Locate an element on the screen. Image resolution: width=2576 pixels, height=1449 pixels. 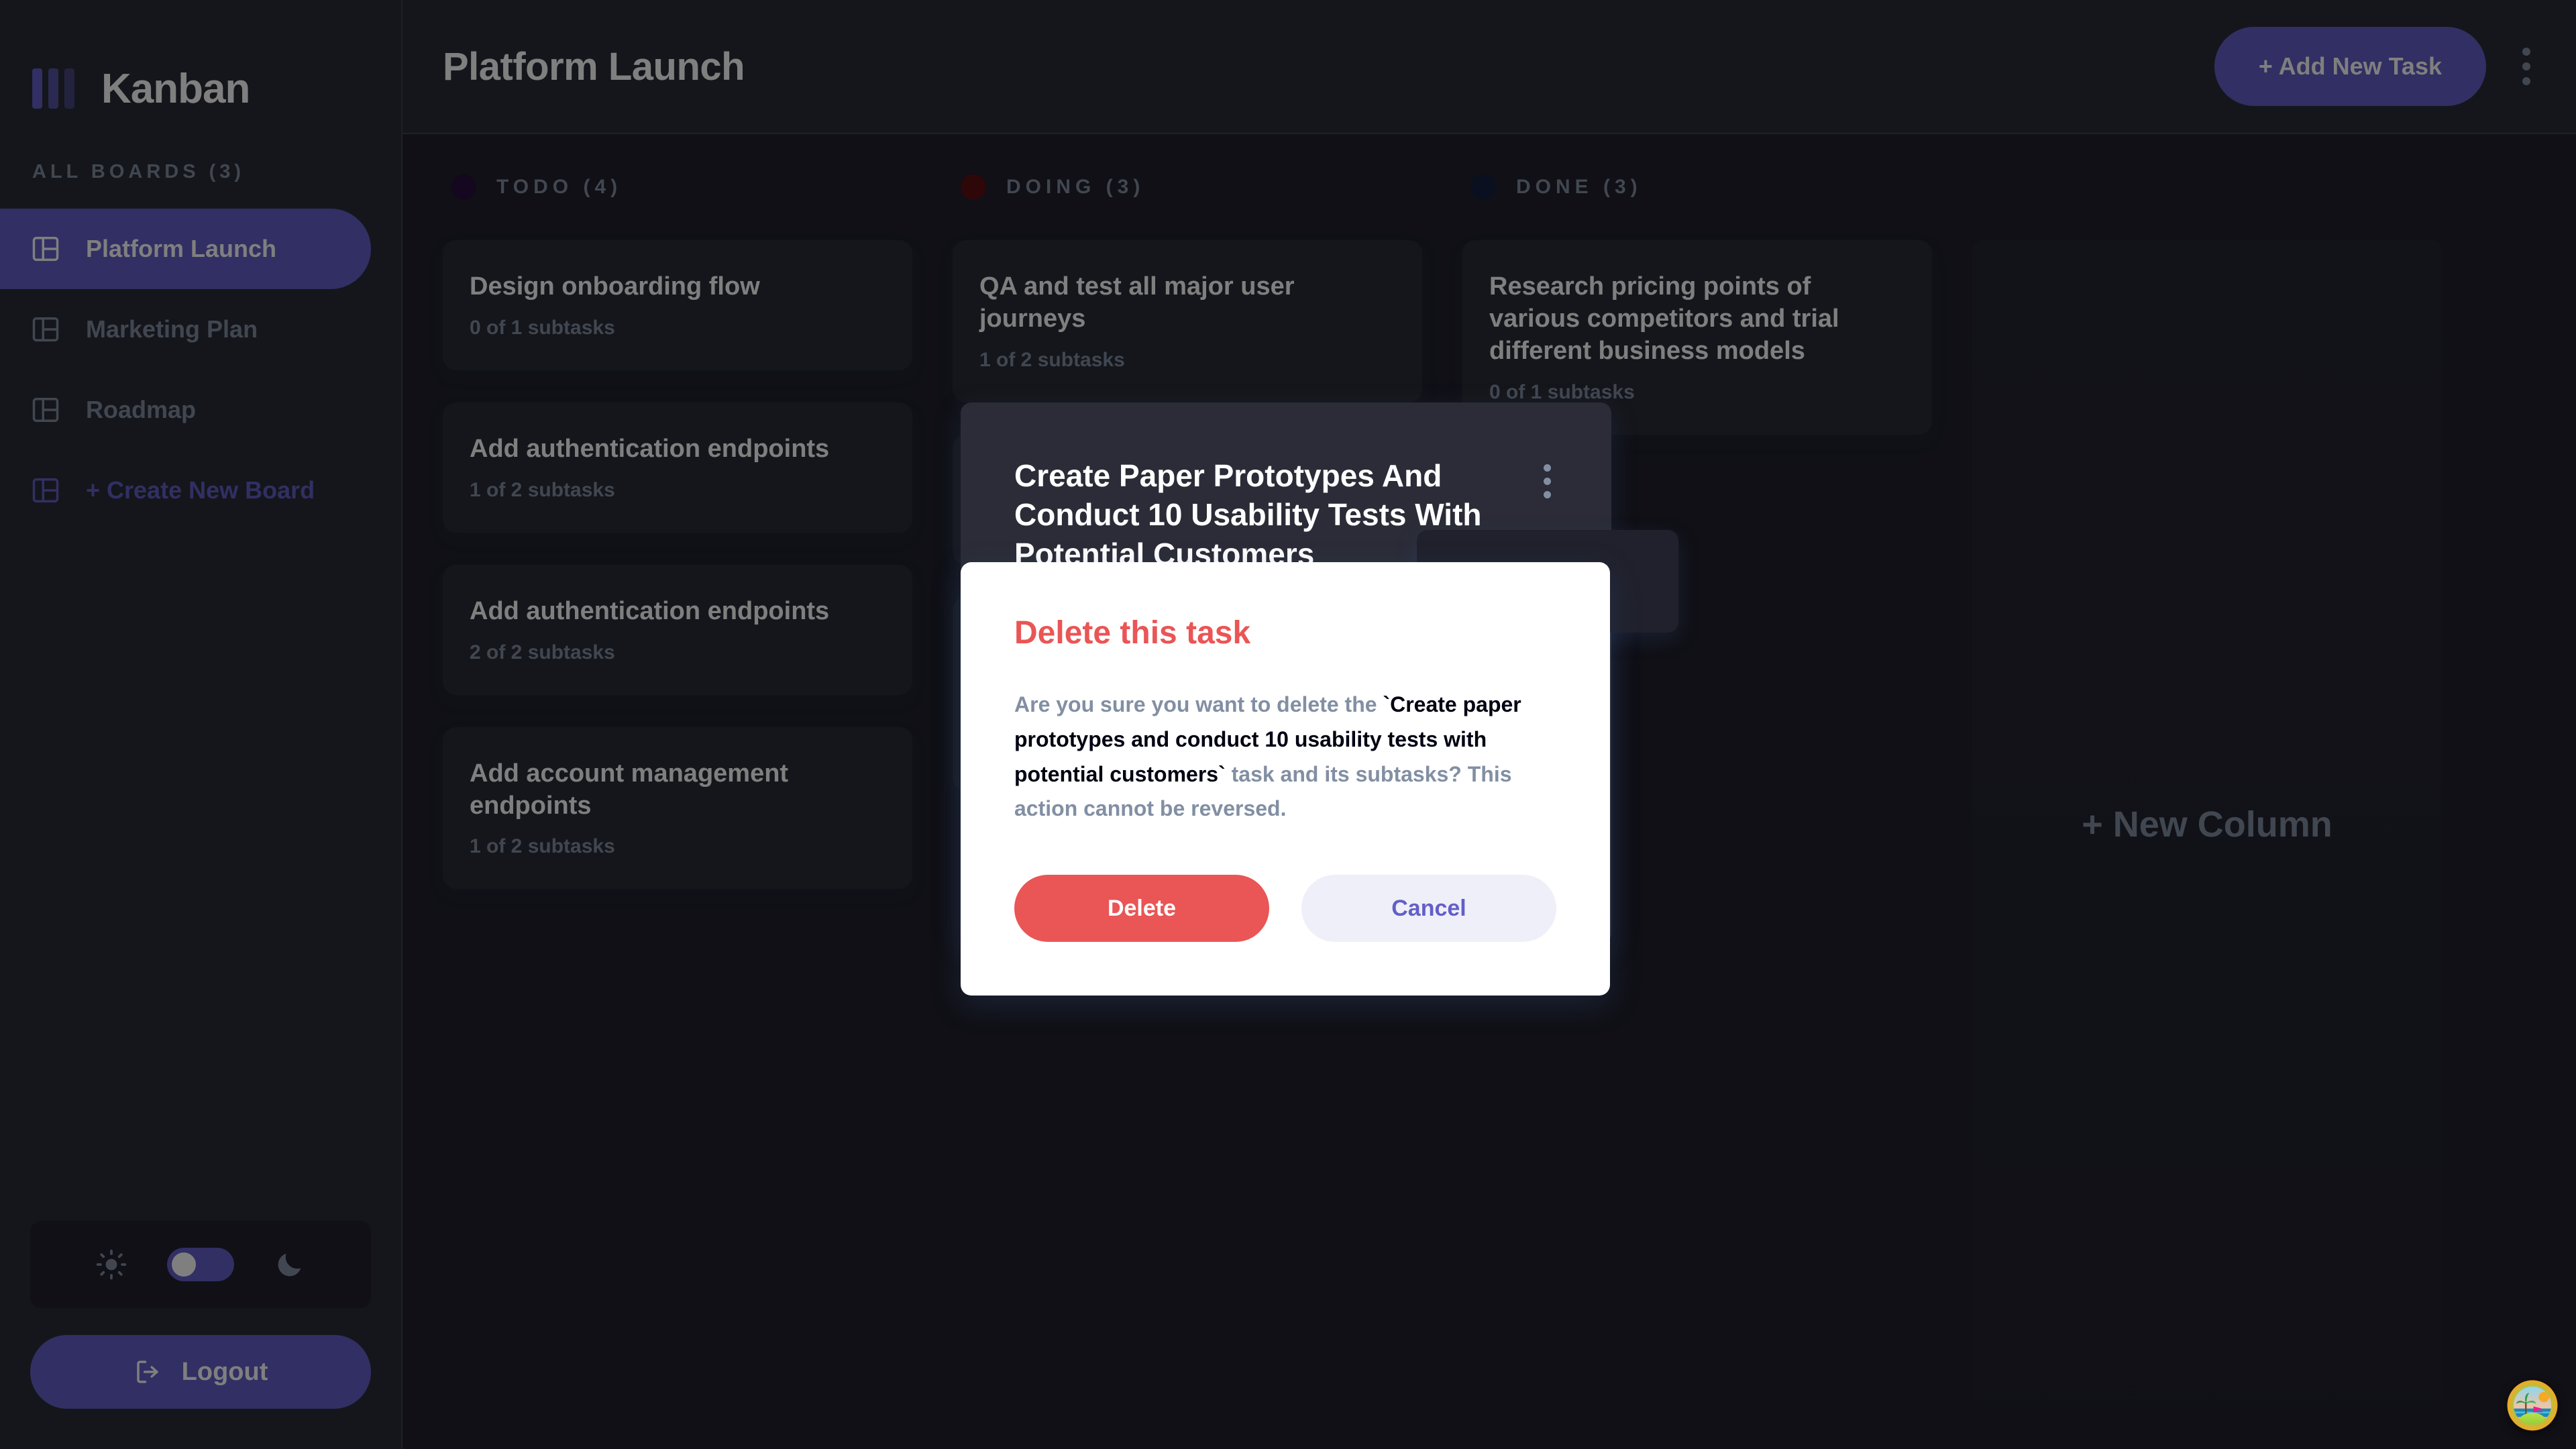
task-detail-kebab-menu-icon is located at coordinates (1547, 481).